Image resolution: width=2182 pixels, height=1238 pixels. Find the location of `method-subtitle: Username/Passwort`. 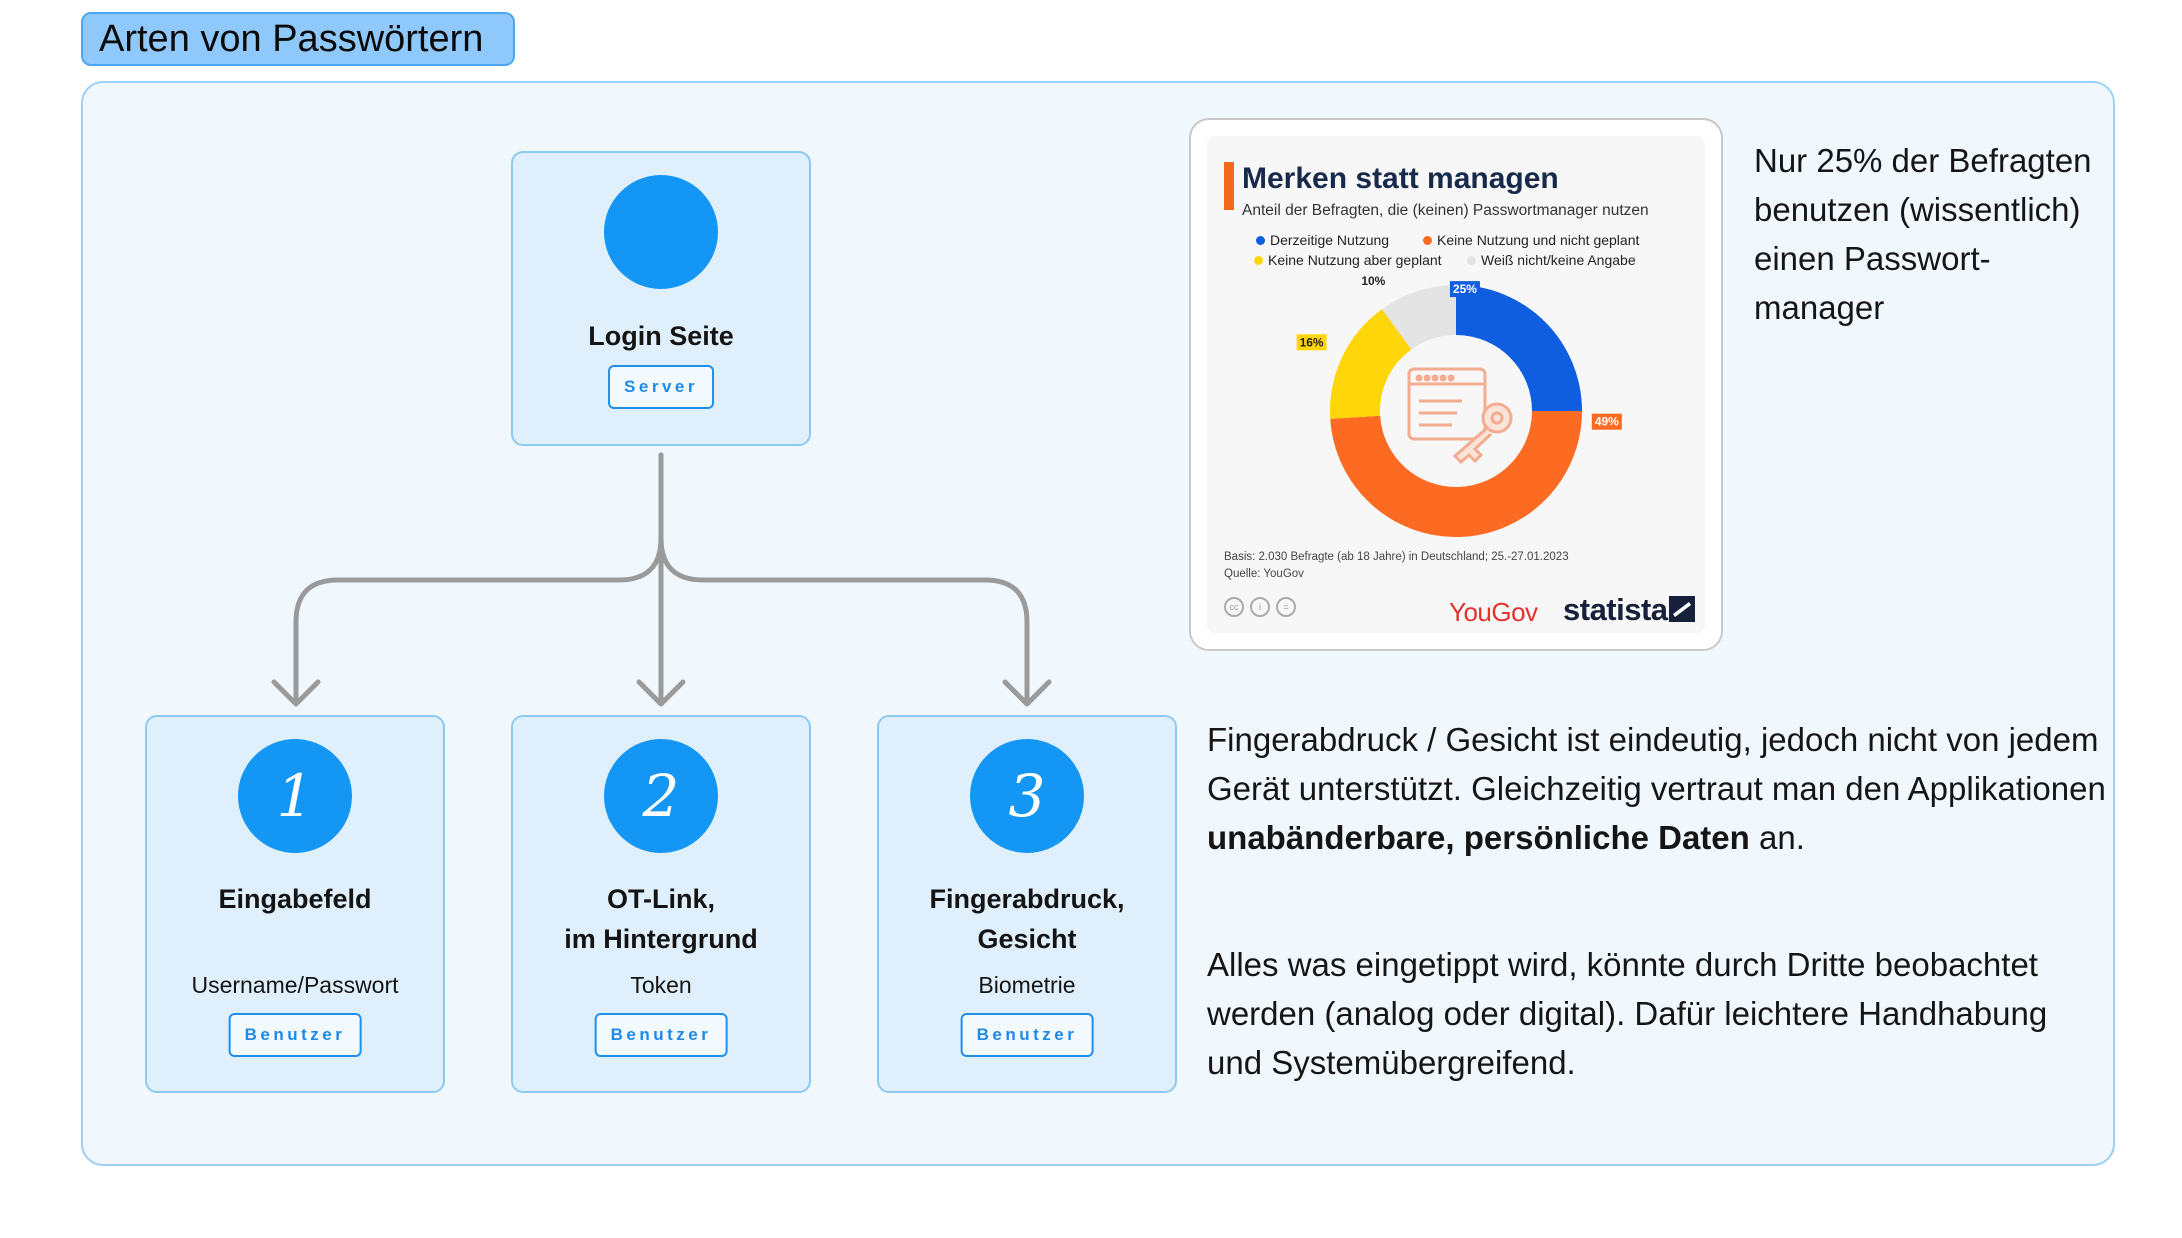

method-subtitle: Username/Passwort is located at coordinates (295, 985).